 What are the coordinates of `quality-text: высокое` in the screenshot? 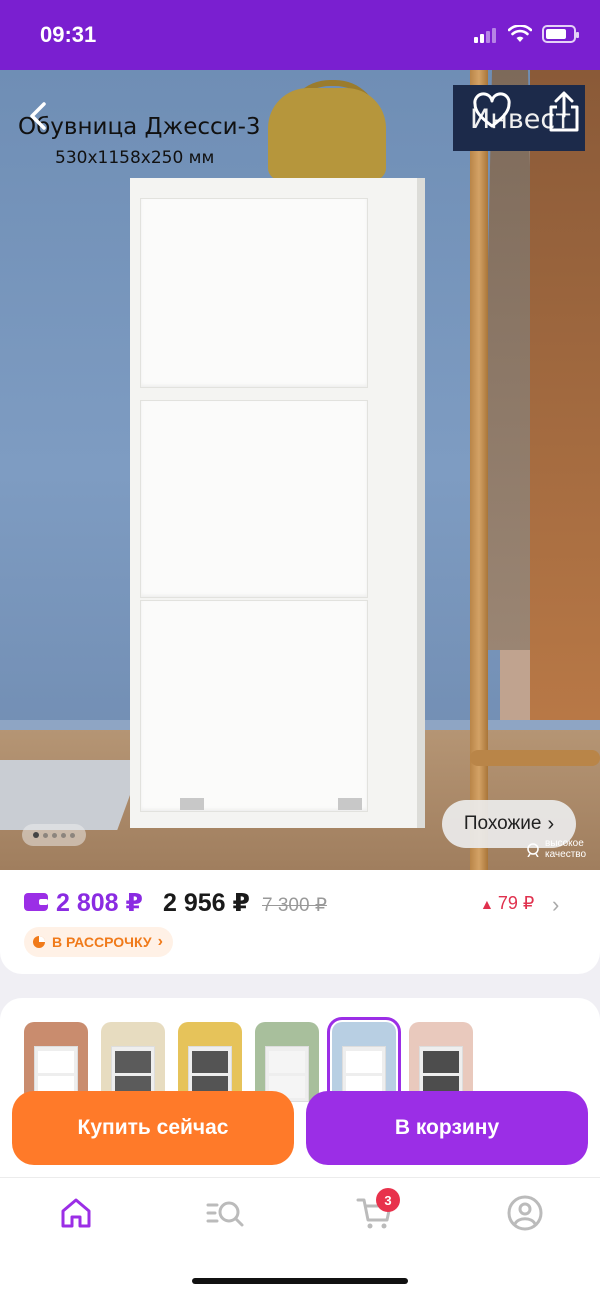 It's located at (564, 843).